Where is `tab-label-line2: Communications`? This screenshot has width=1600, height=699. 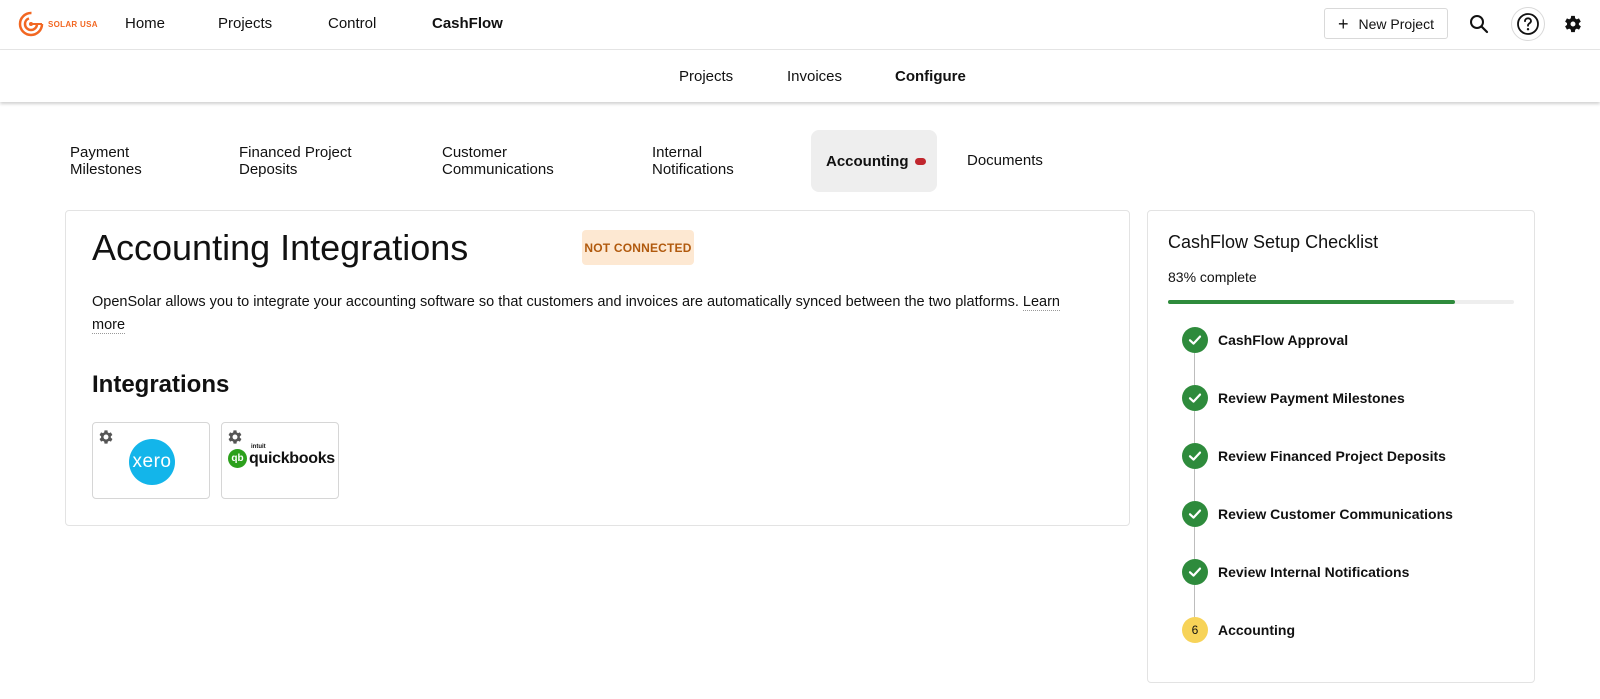
tab-label-line2: Communications is located at coordinates (498, 169).